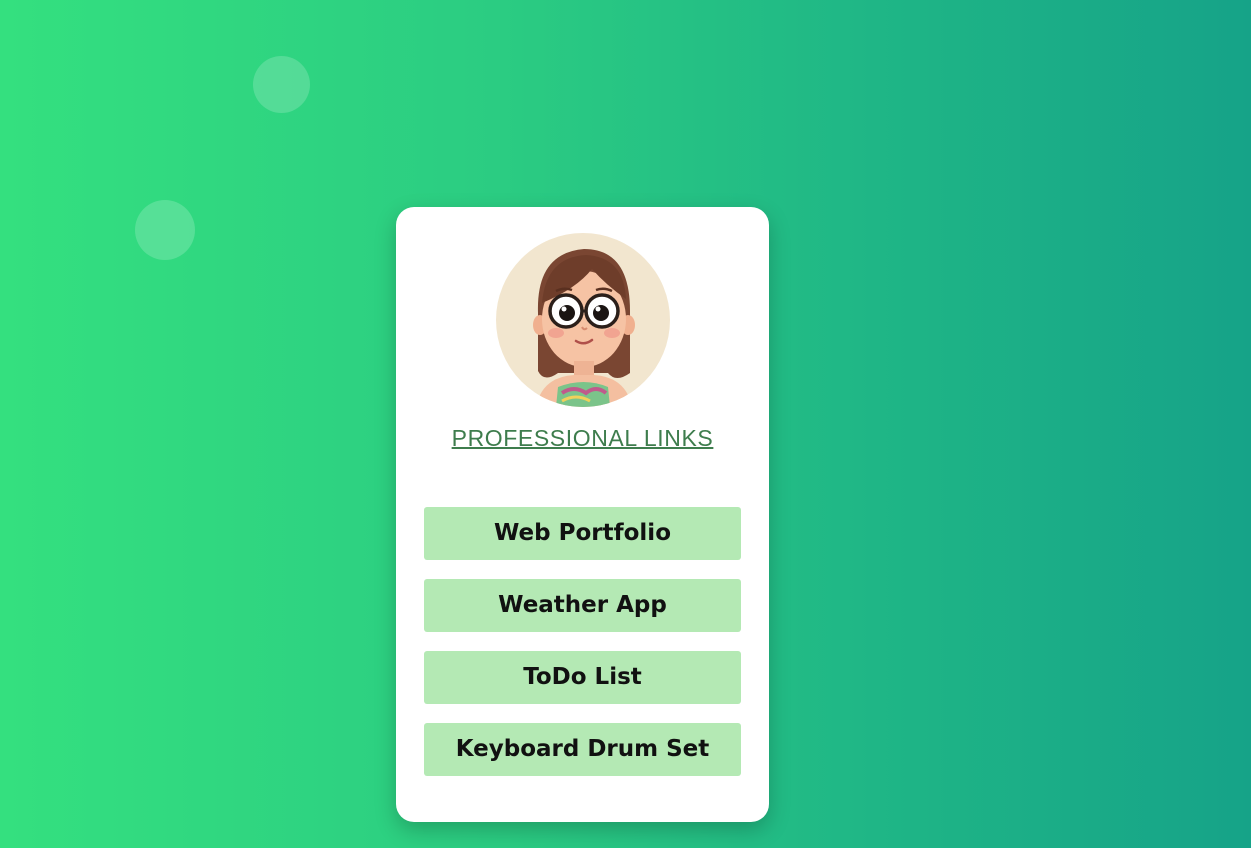 The height and width of the screenshot is (848, 1251). What do you see at coordinates (582, 749) in the screenshot?
I see `keyboard-drum-set-button: Keyboard Drum Set` at bounding box center [582, 749].